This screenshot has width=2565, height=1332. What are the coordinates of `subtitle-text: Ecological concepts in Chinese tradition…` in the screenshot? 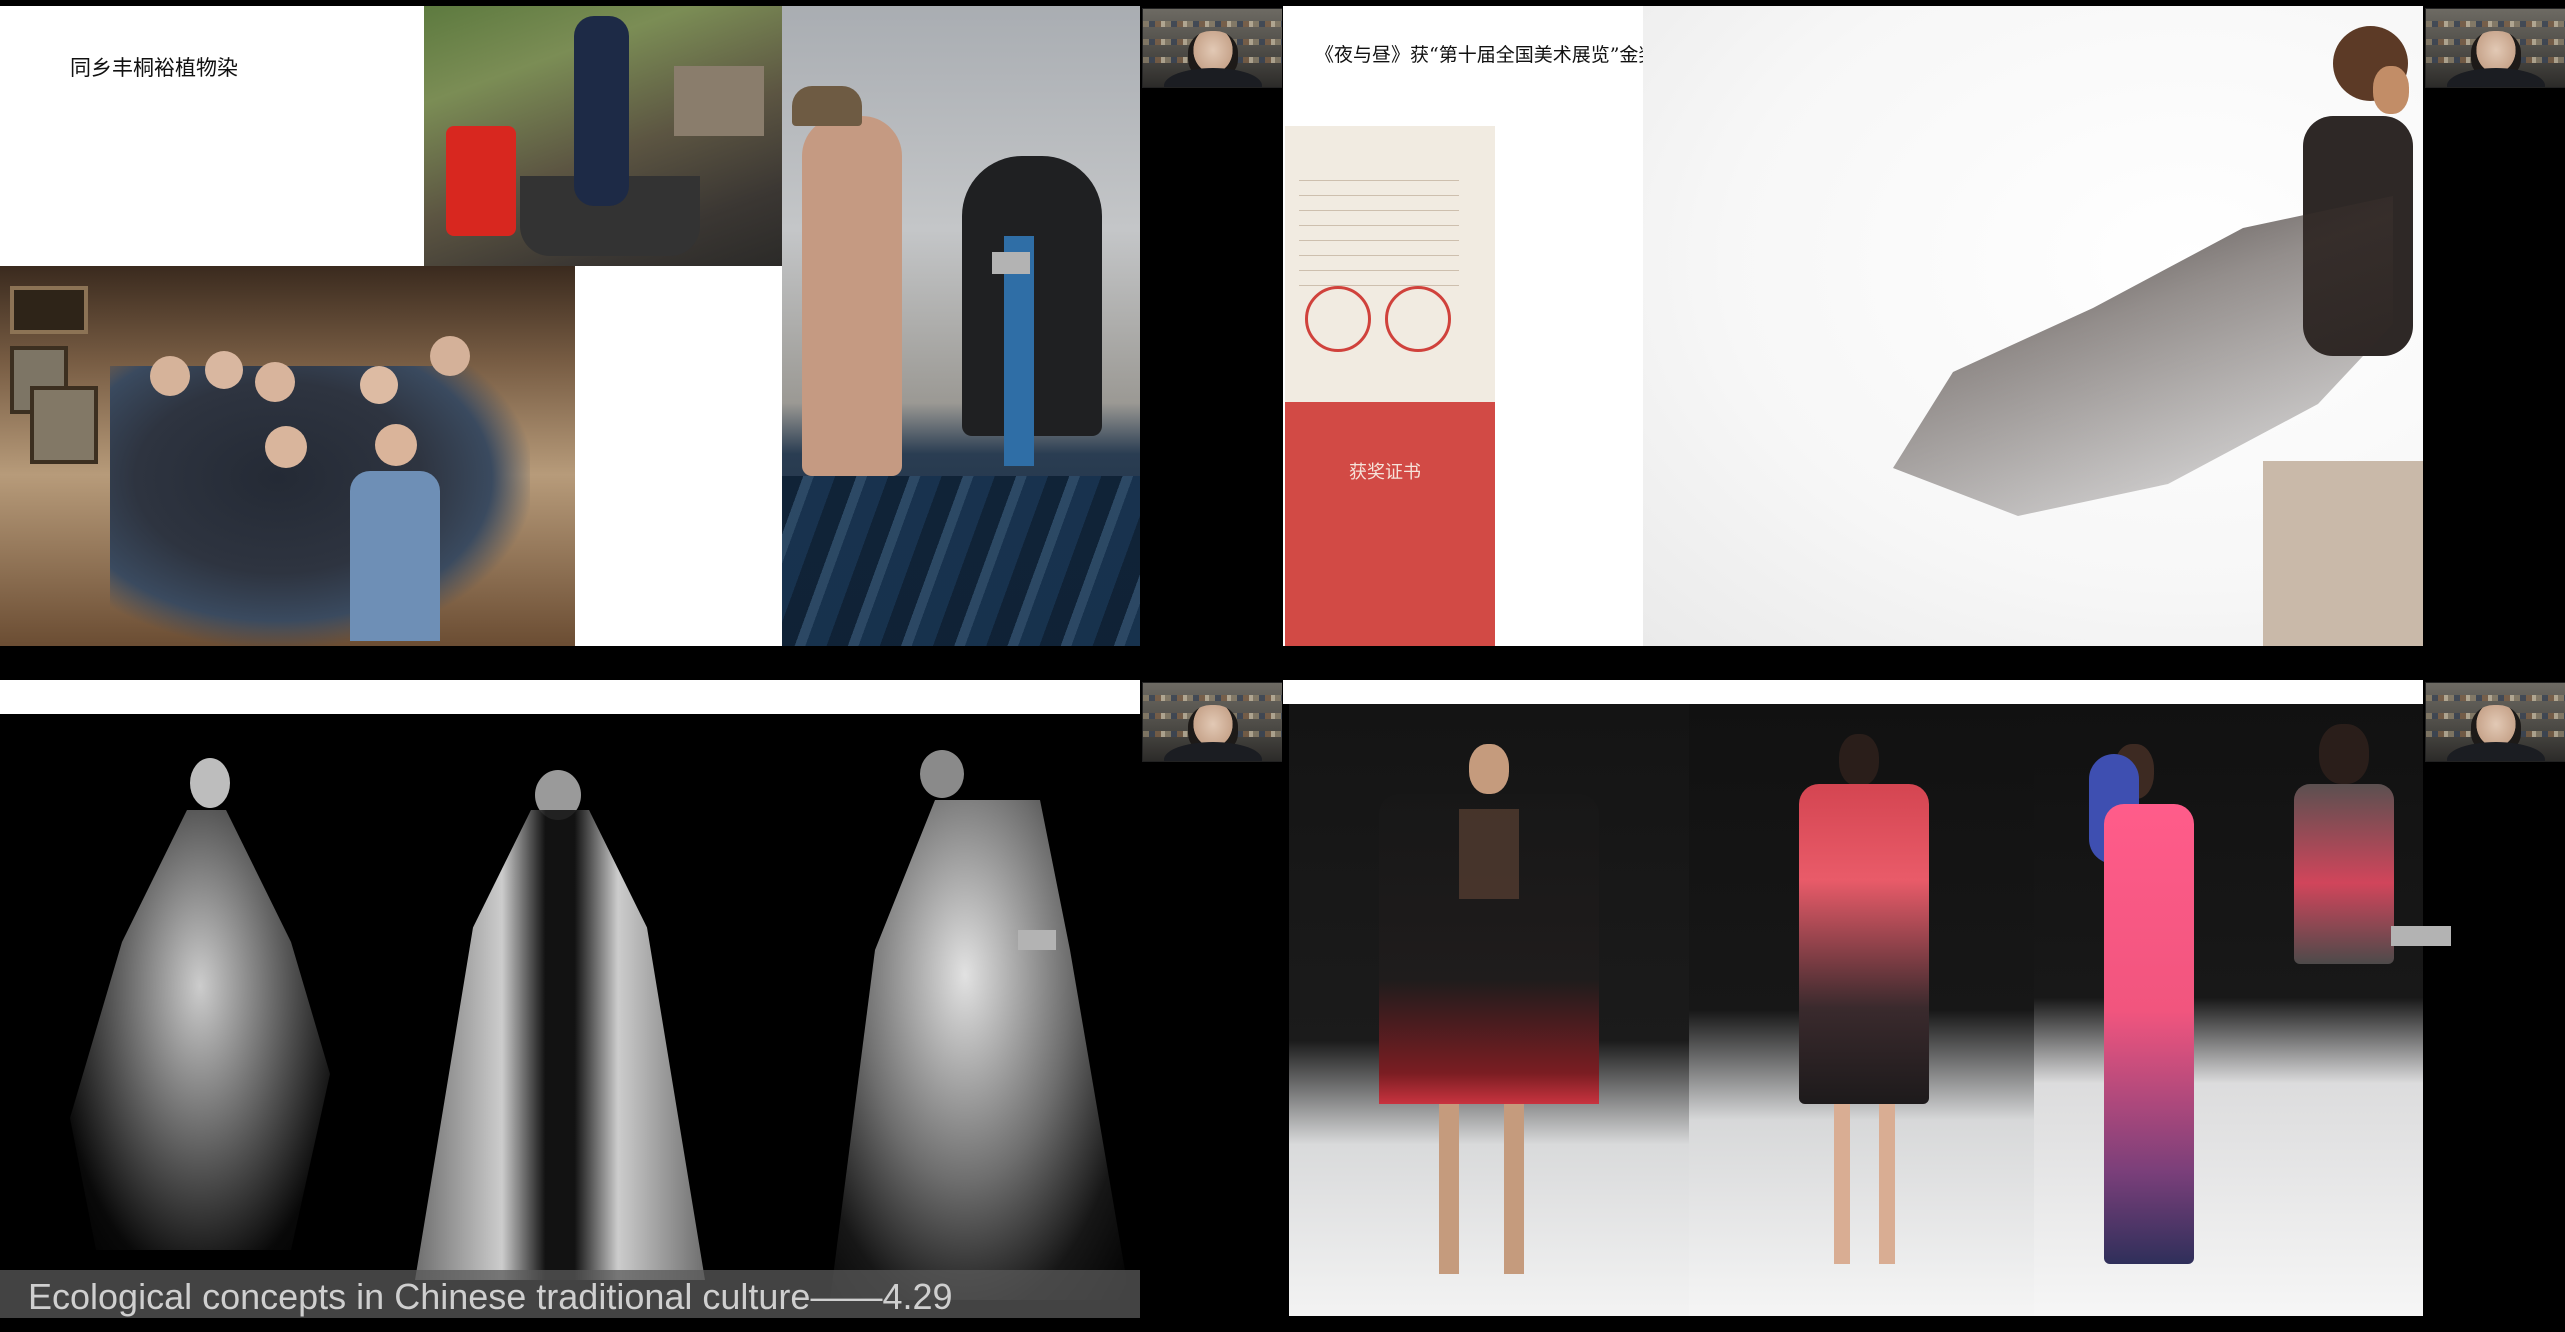 It's located at (490, 1296).